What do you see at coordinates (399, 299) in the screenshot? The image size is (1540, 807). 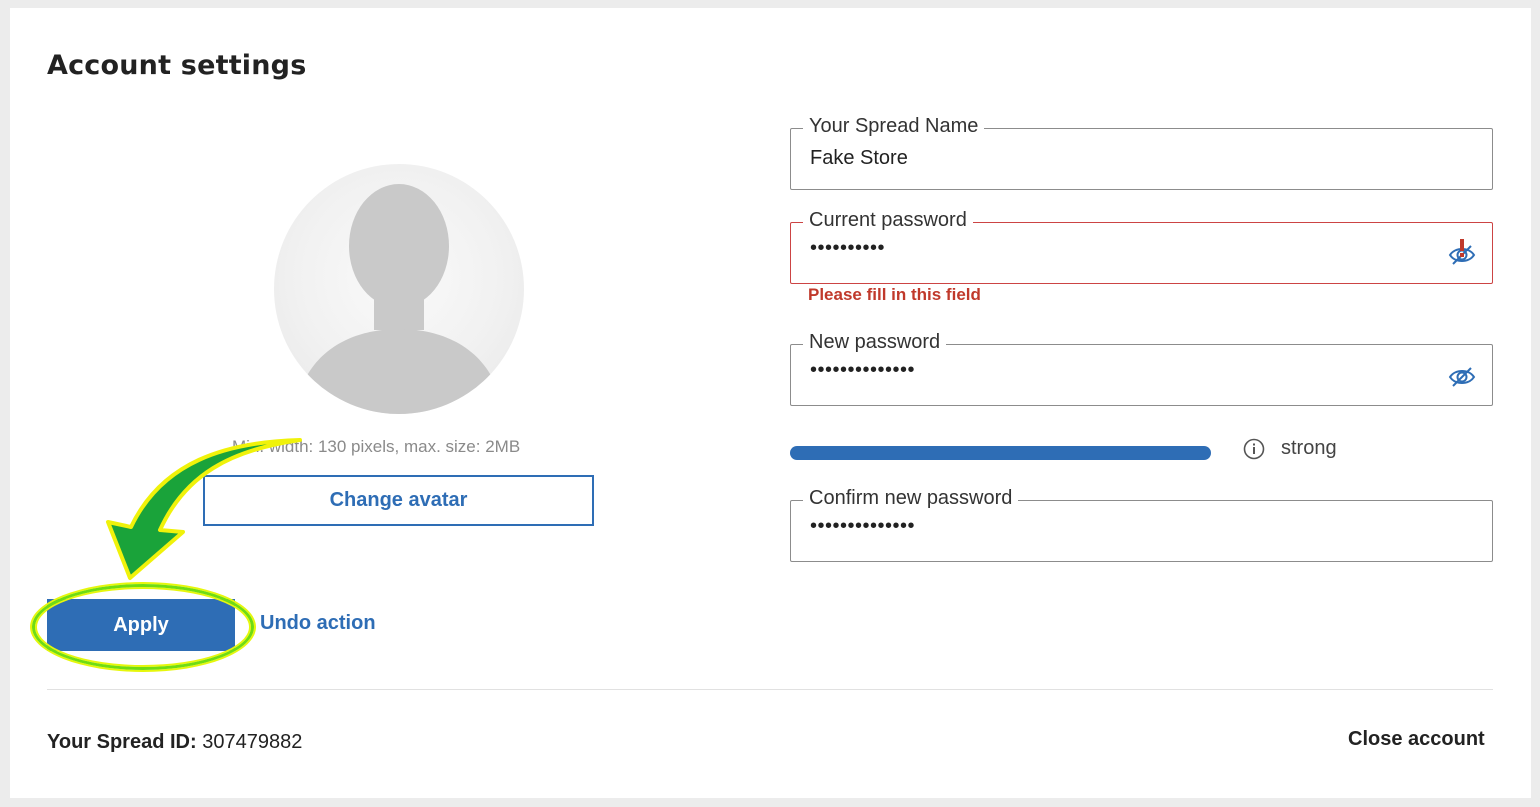 I see `avatar-silhouette-icon` at bounding box center [399, 299].